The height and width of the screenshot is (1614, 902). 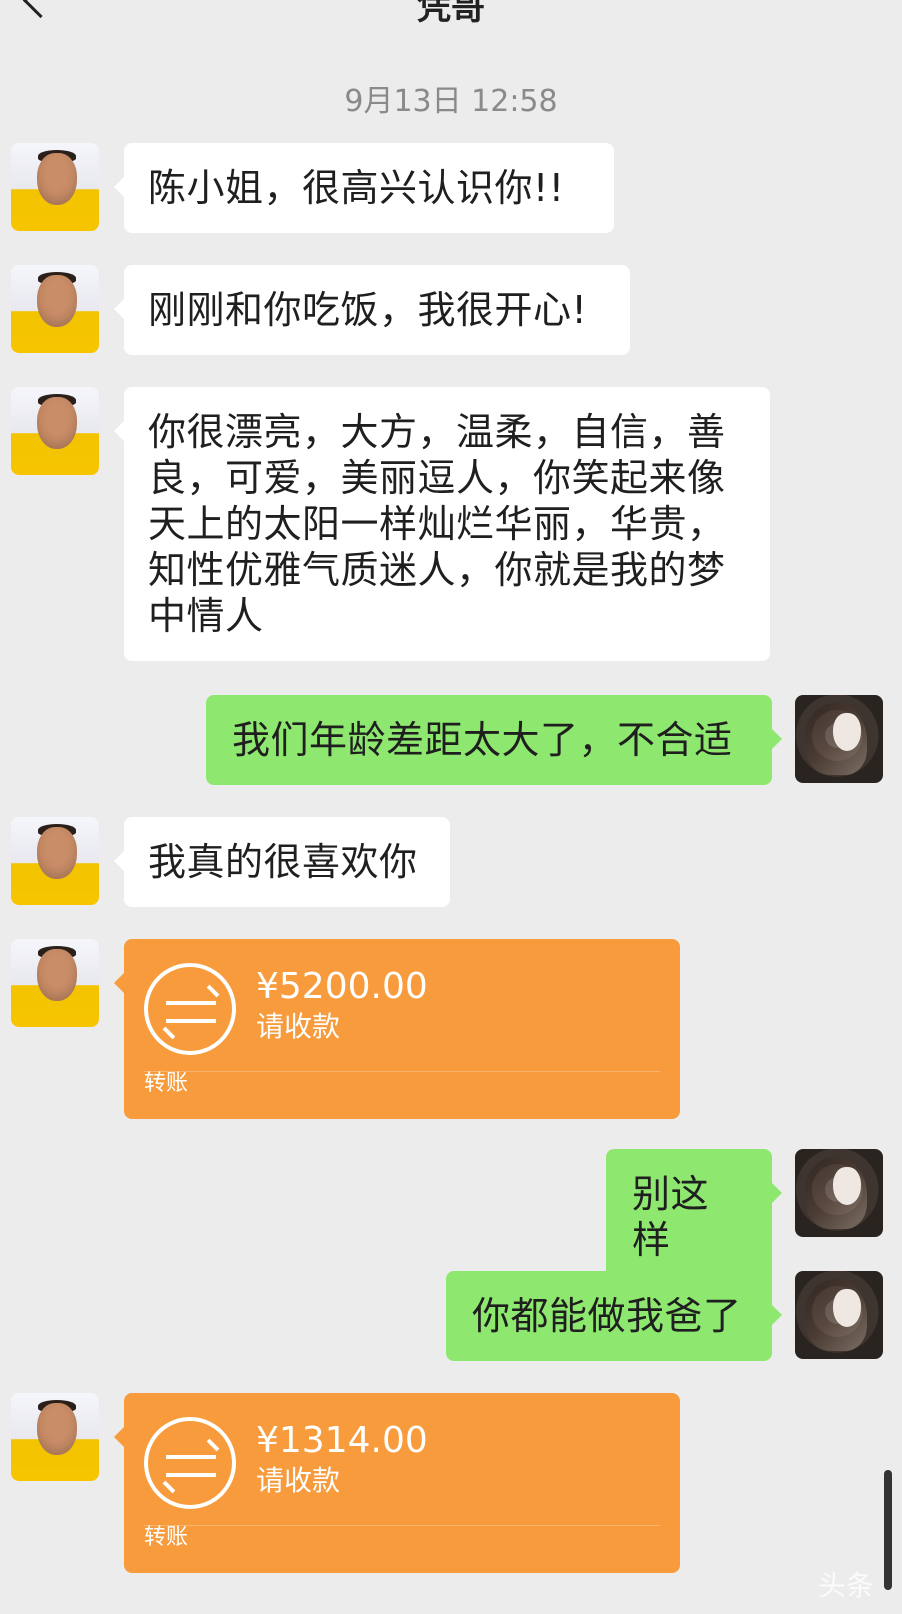 What do you see at coordinates (282, 862) in the screenshot?
I see `incoming-message-bubble: 我真的很喜欢你` at bounding box center [282, 862].